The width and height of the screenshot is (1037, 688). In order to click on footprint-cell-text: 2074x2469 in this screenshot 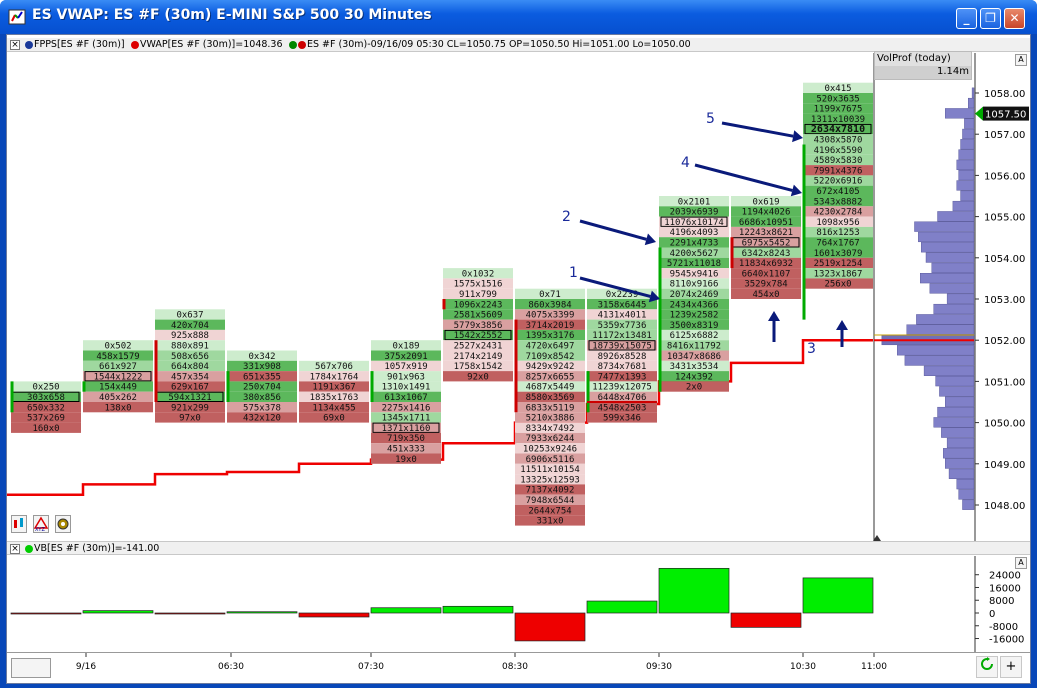, I will do `click(694, 295)`.